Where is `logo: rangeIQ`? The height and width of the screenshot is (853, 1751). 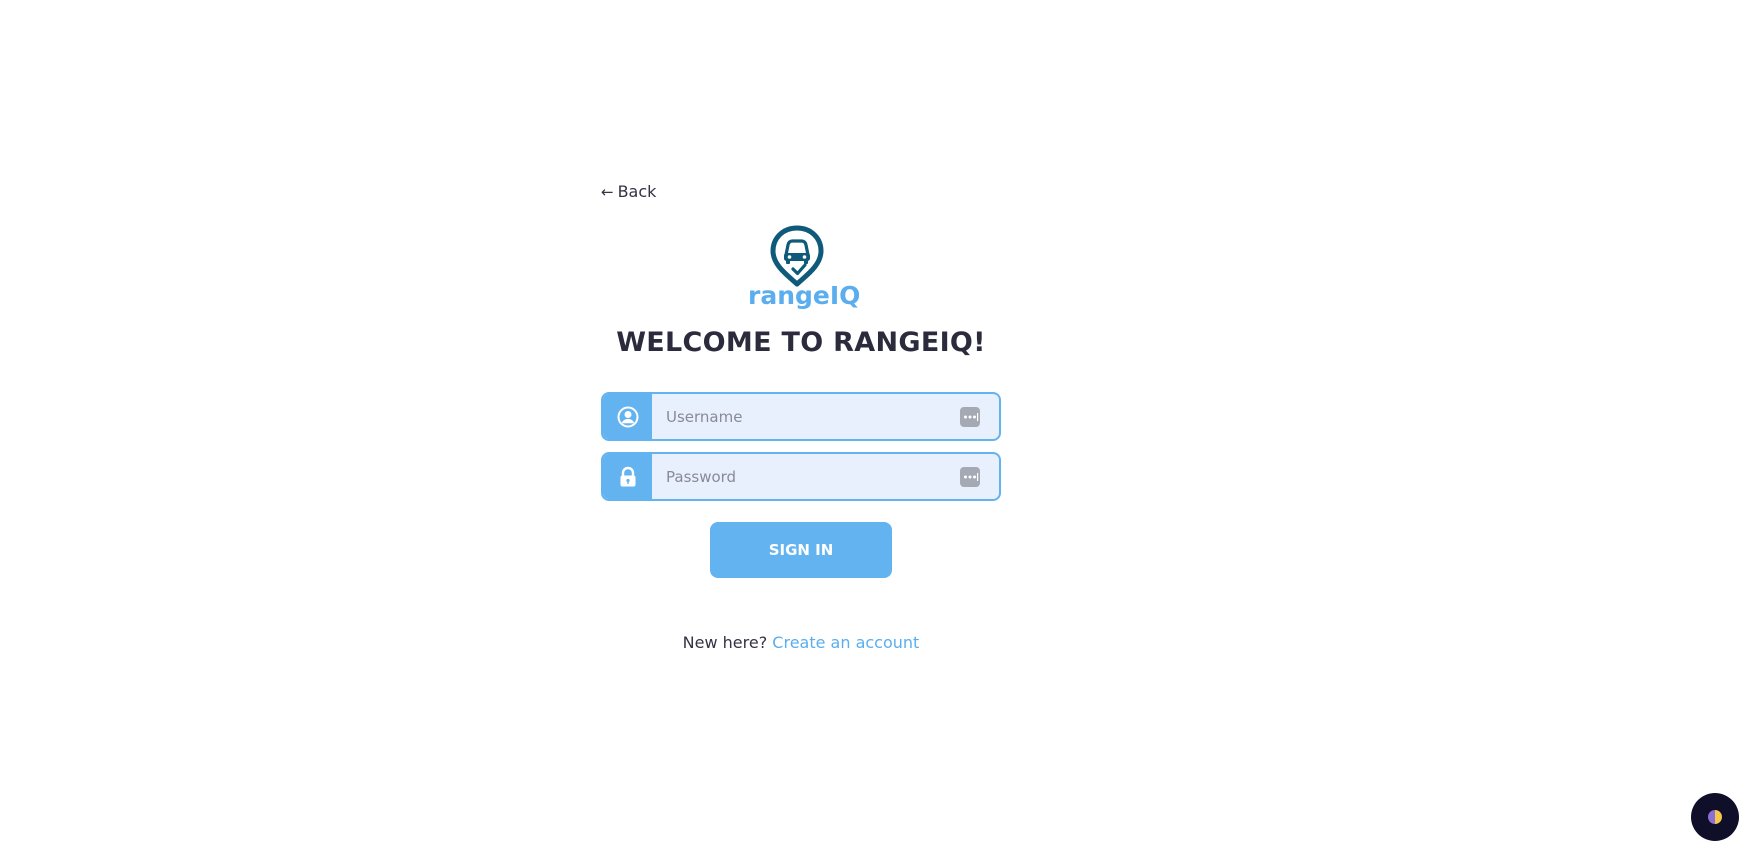 logo: rangeIQ is located at coordinates (804, 269).